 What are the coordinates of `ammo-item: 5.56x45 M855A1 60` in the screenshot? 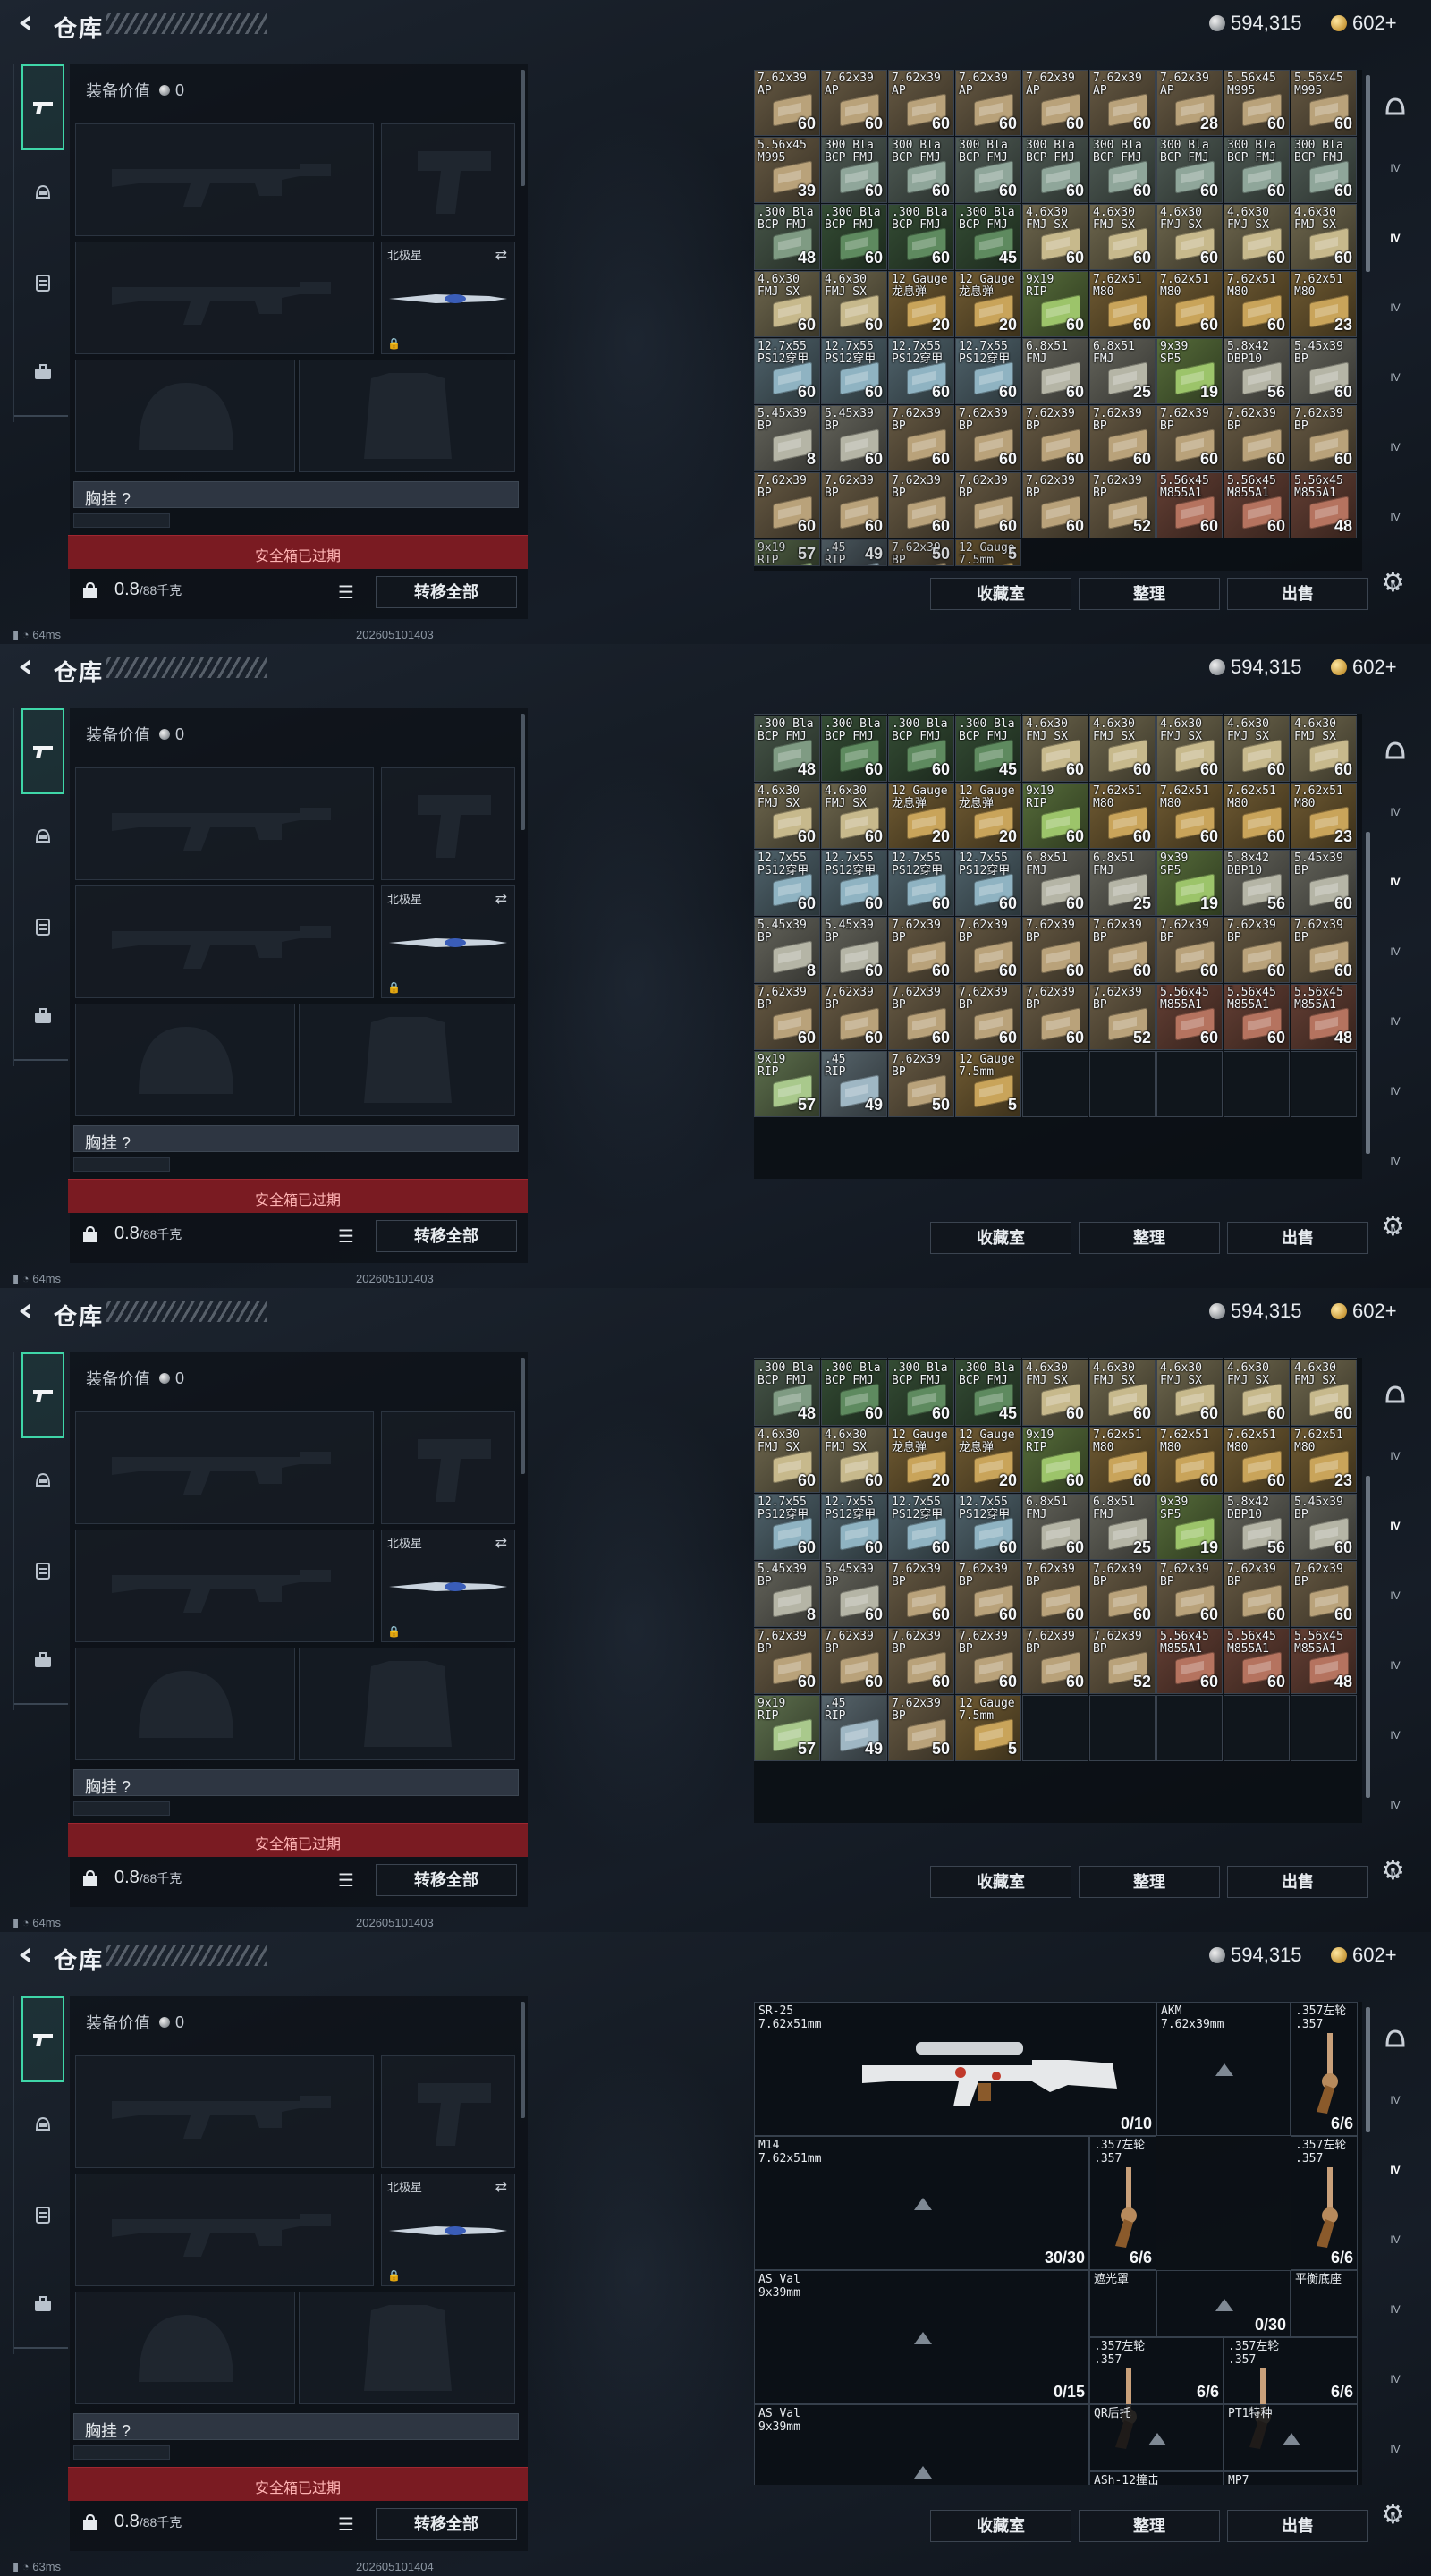 It's located at (1257, 505).